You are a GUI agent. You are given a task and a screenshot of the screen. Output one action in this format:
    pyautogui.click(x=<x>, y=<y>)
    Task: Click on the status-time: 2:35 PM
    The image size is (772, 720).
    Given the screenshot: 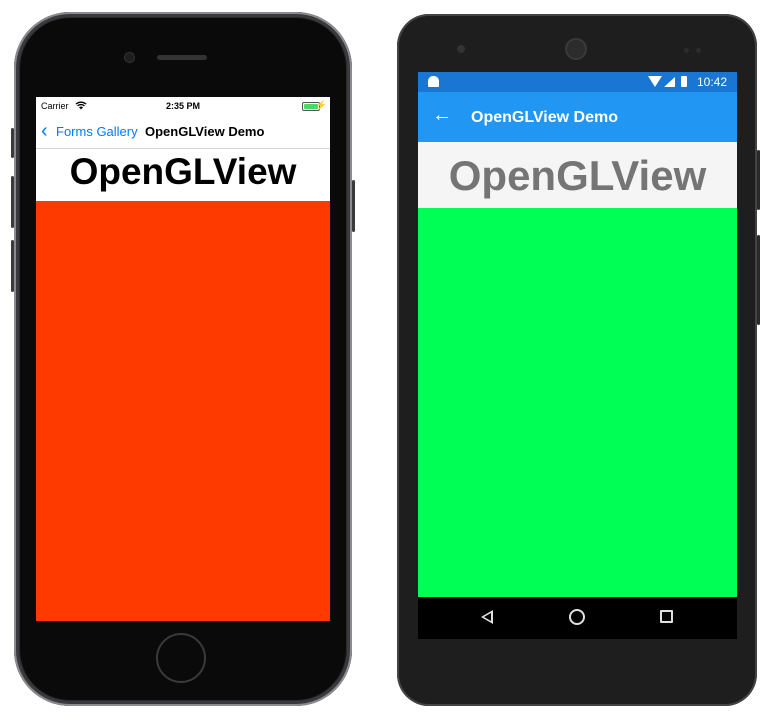 What is the action you would take?
    pyautogui.click(x=182, y=106)
    